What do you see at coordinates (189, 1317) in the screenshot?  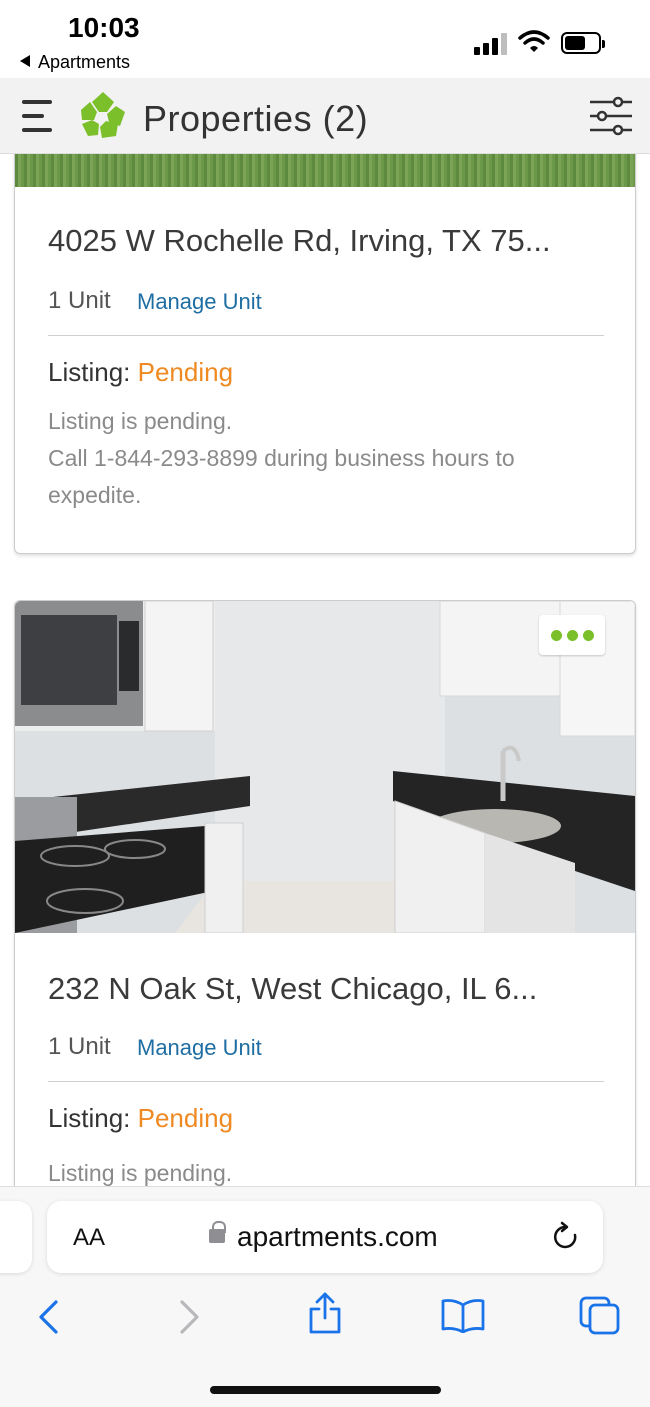 I see `forward-chevron-icon` at bounding box center [189, 1317].